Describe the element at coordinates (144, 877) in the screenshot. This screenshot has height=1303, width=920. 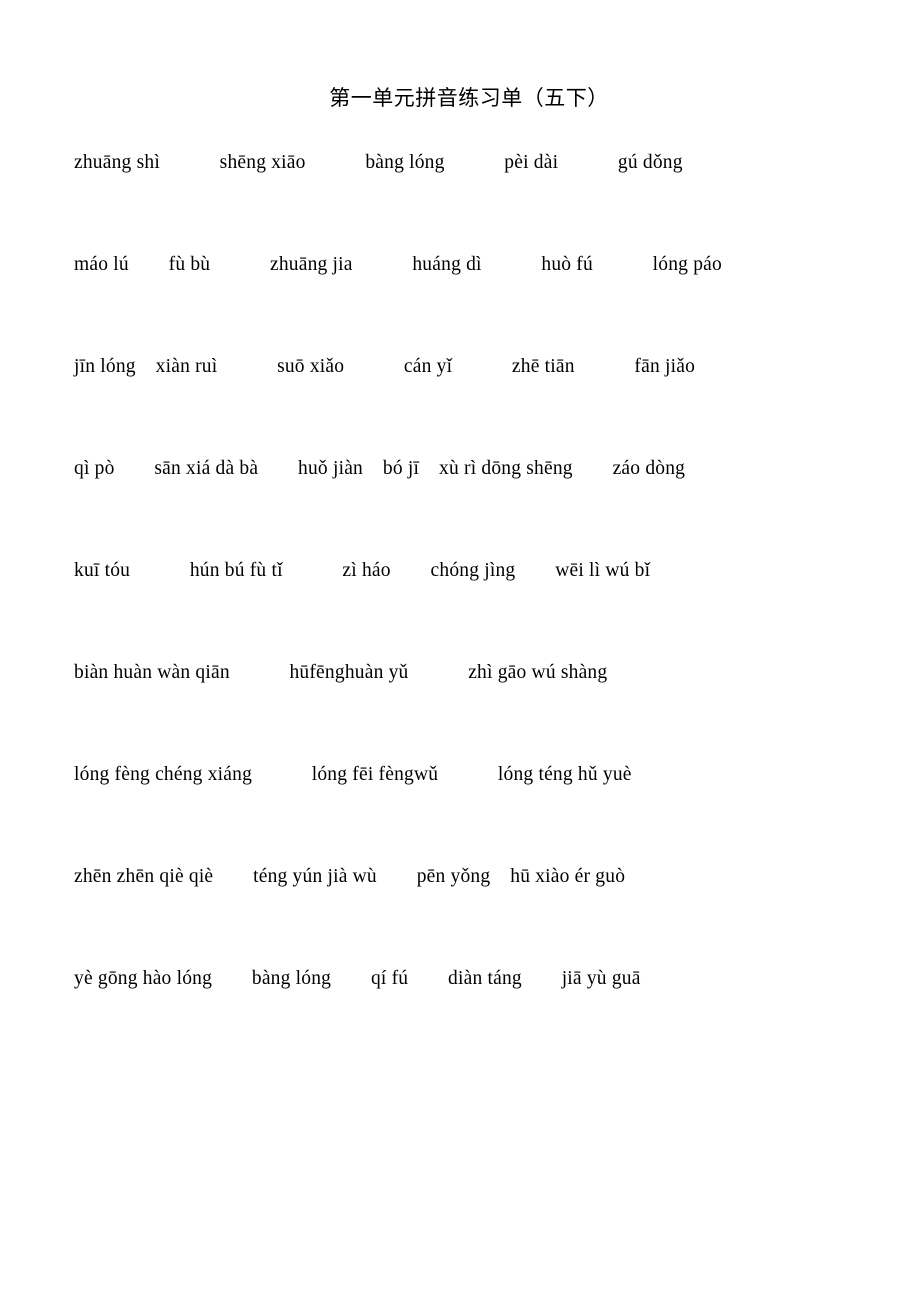
I see `pinyin-group: zhēn zhēn qiè qiè` at that location.